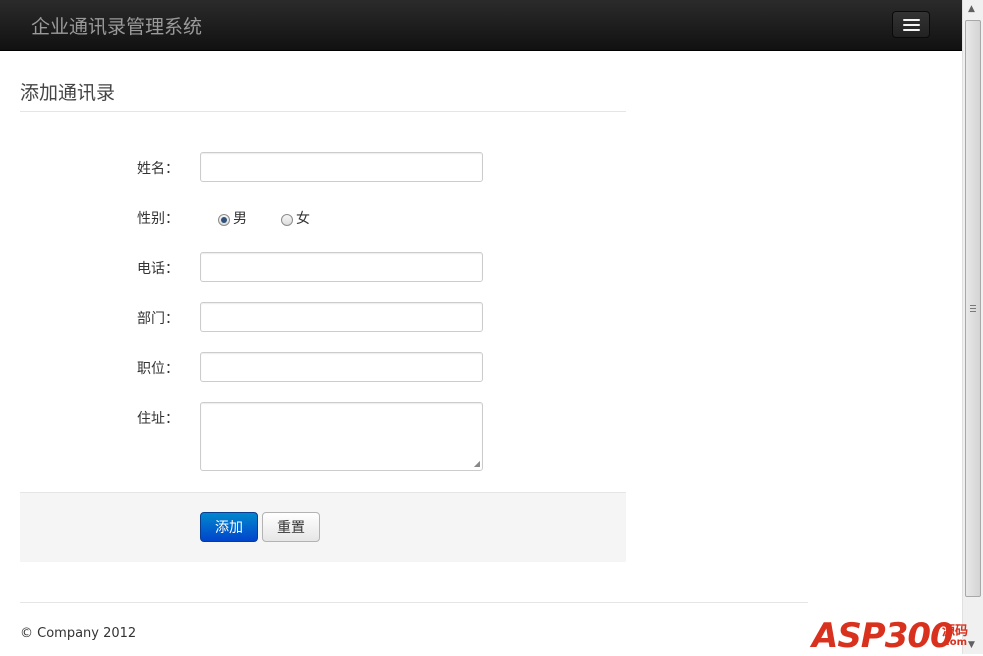 This screenshot has width=983, height=656. Describe the element at coordinates (224, 220) in the screenshot. I see `gender-male-radio` at that location.